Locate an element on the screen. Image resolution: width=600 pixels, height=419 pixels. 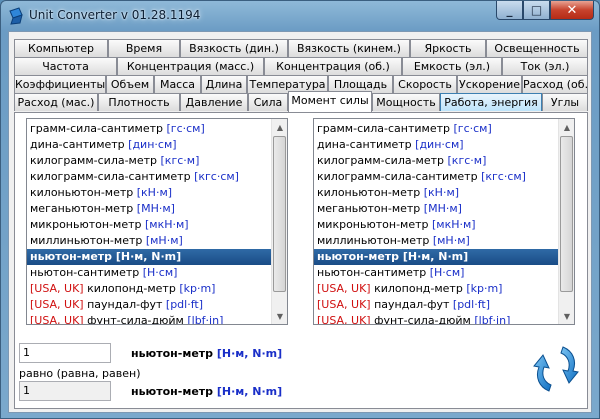
to-unit-list-item: дина-сантиметр [дин·см] is located at coordinates (437, 145).